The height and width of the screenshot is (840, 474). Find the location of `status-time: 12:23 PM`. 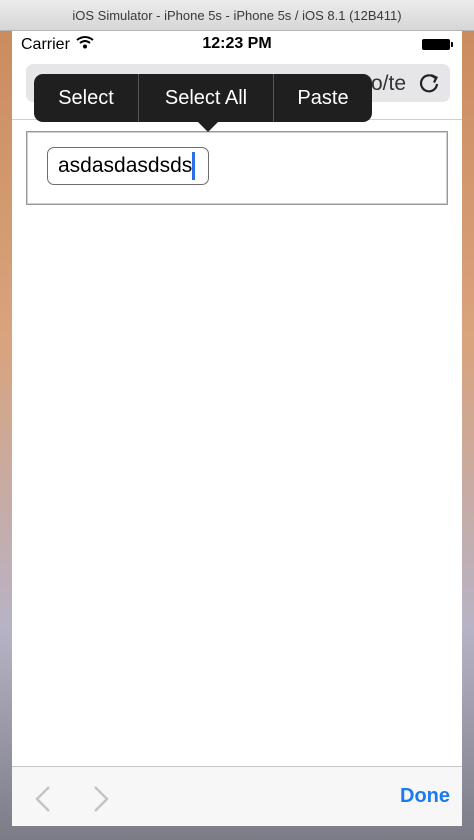

status-time: 12:23 PM is located at coordinates (237, 43).